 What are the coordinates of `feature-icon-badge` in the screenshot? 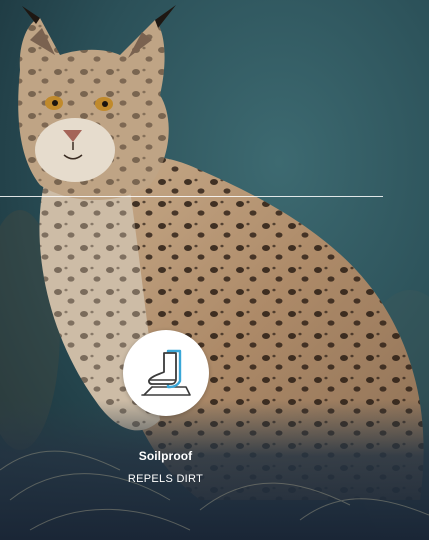 It's located at (165, 373).